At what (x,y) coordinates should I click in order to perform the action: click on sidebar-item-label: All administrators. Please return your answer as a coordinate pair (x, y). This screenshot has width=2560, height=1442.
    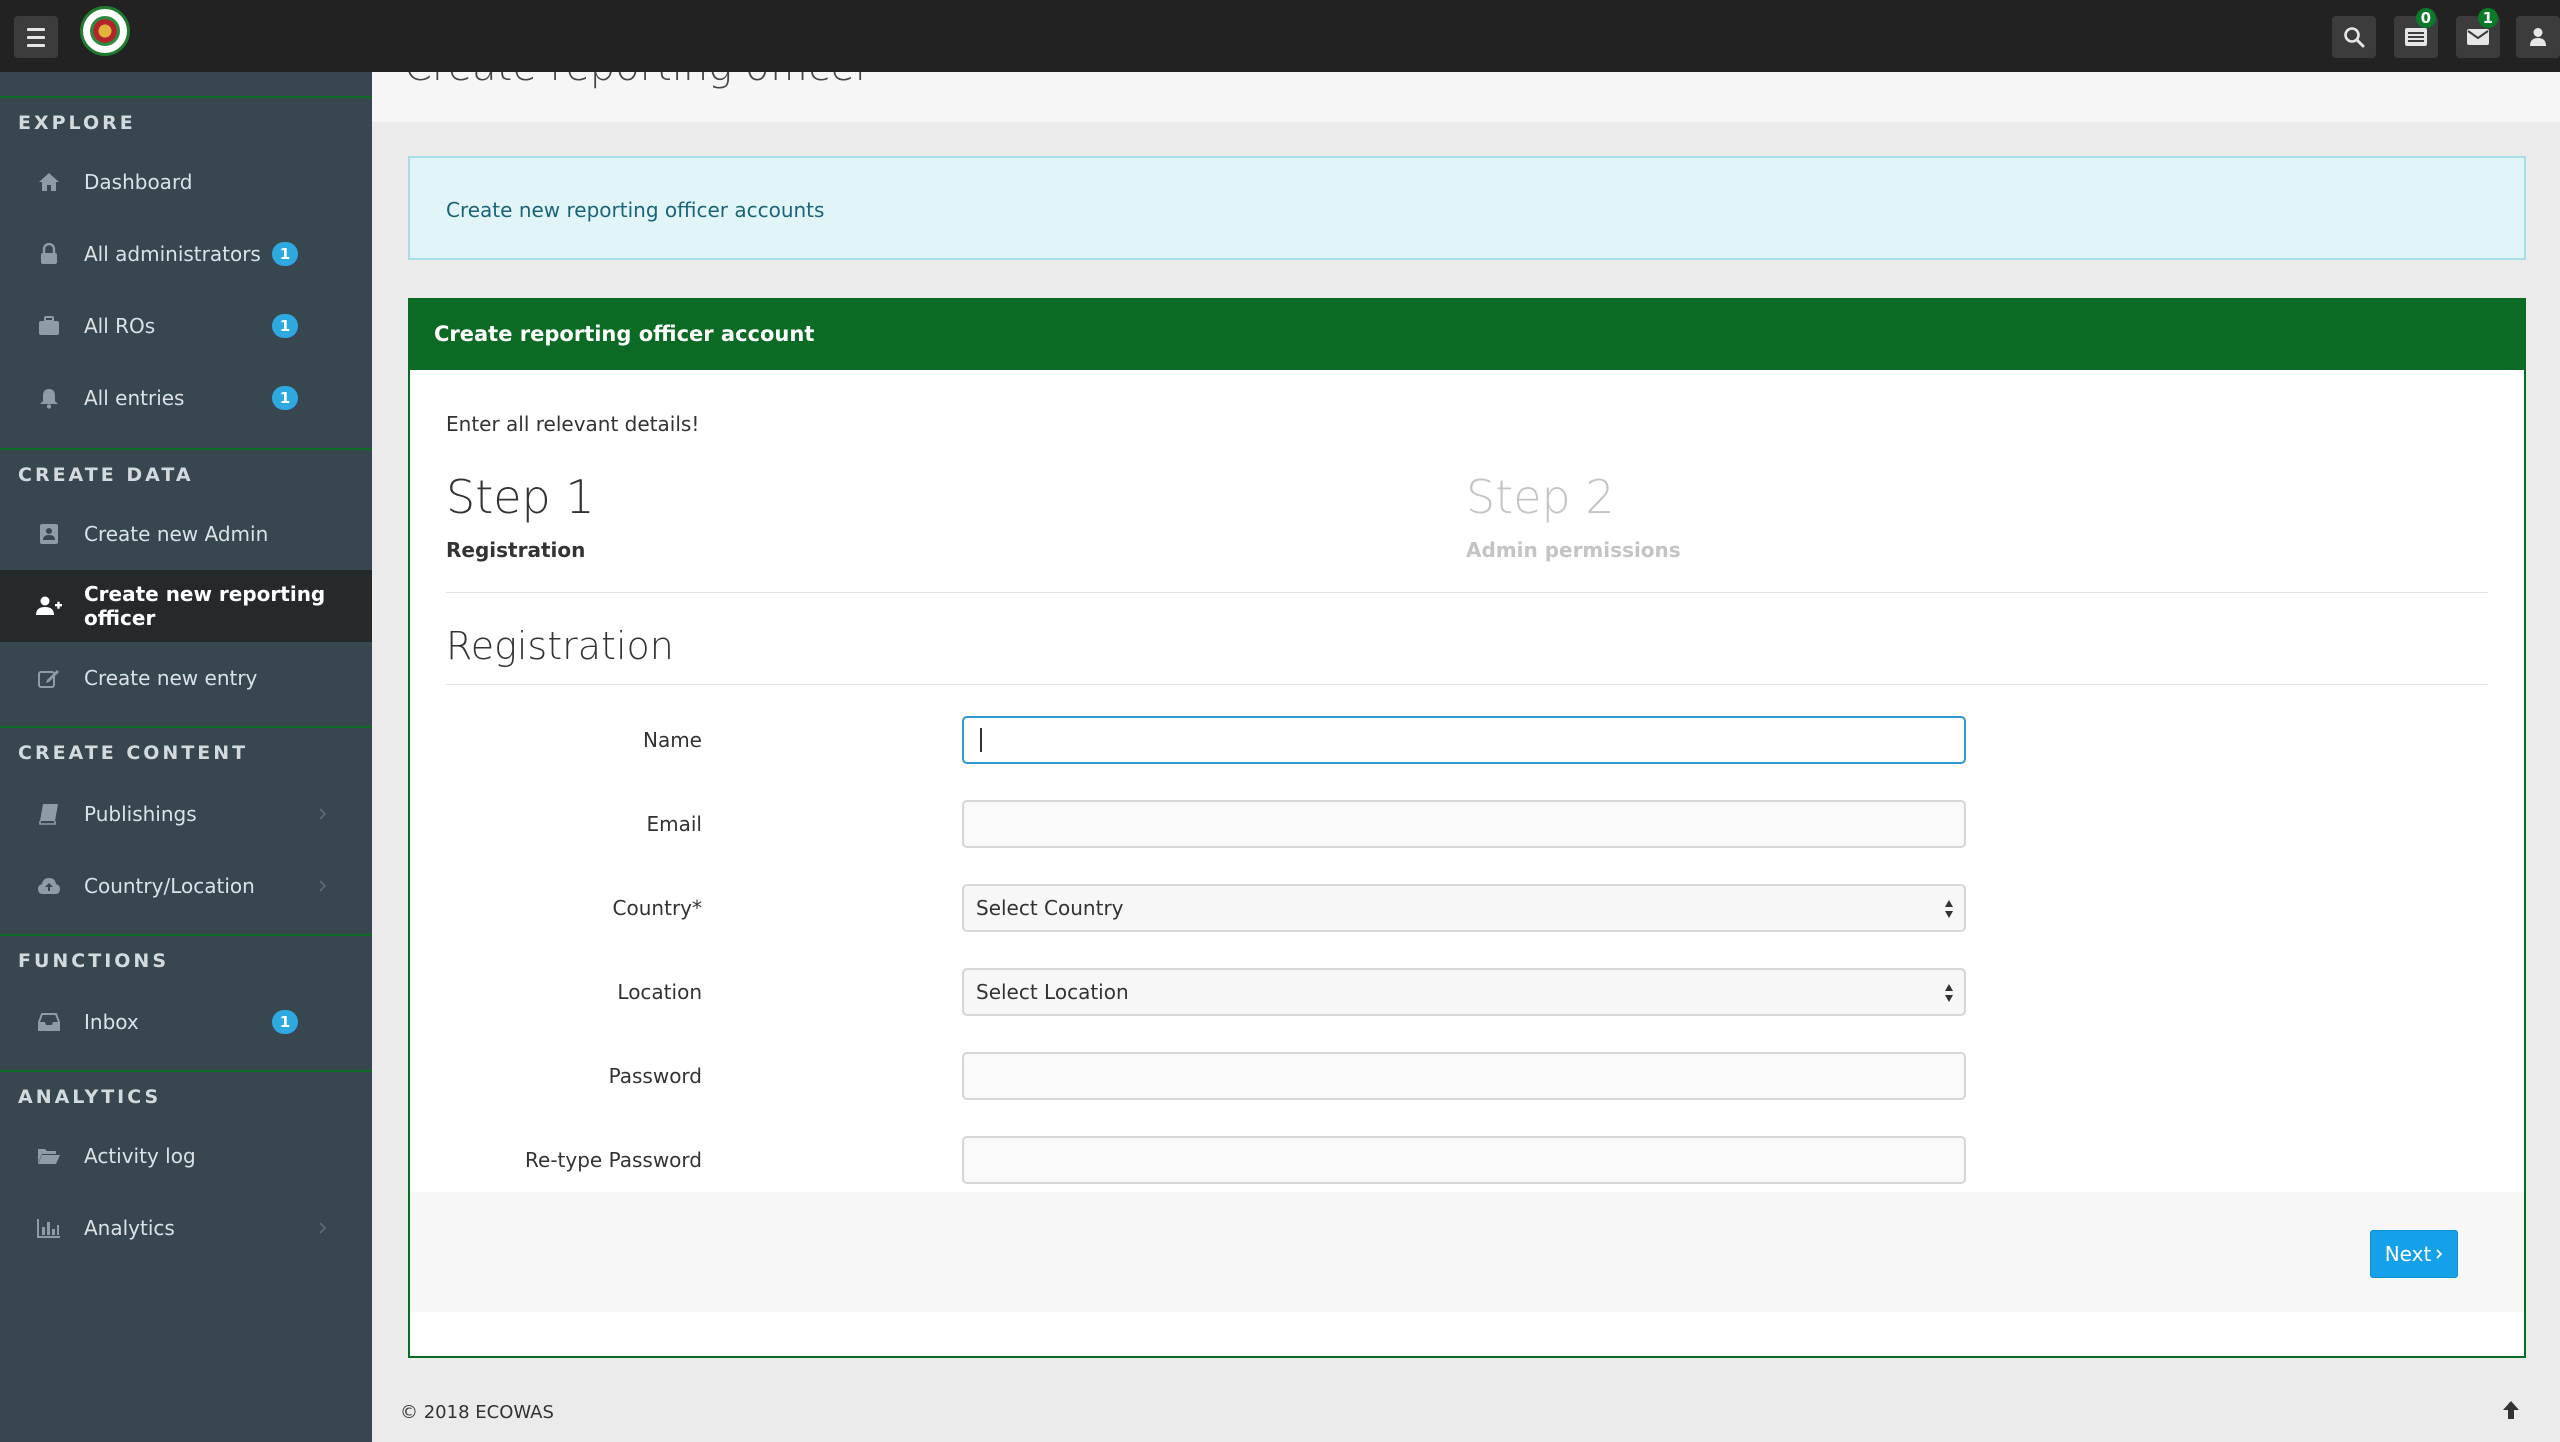
    Looking at the image, I should click on (172, 254).